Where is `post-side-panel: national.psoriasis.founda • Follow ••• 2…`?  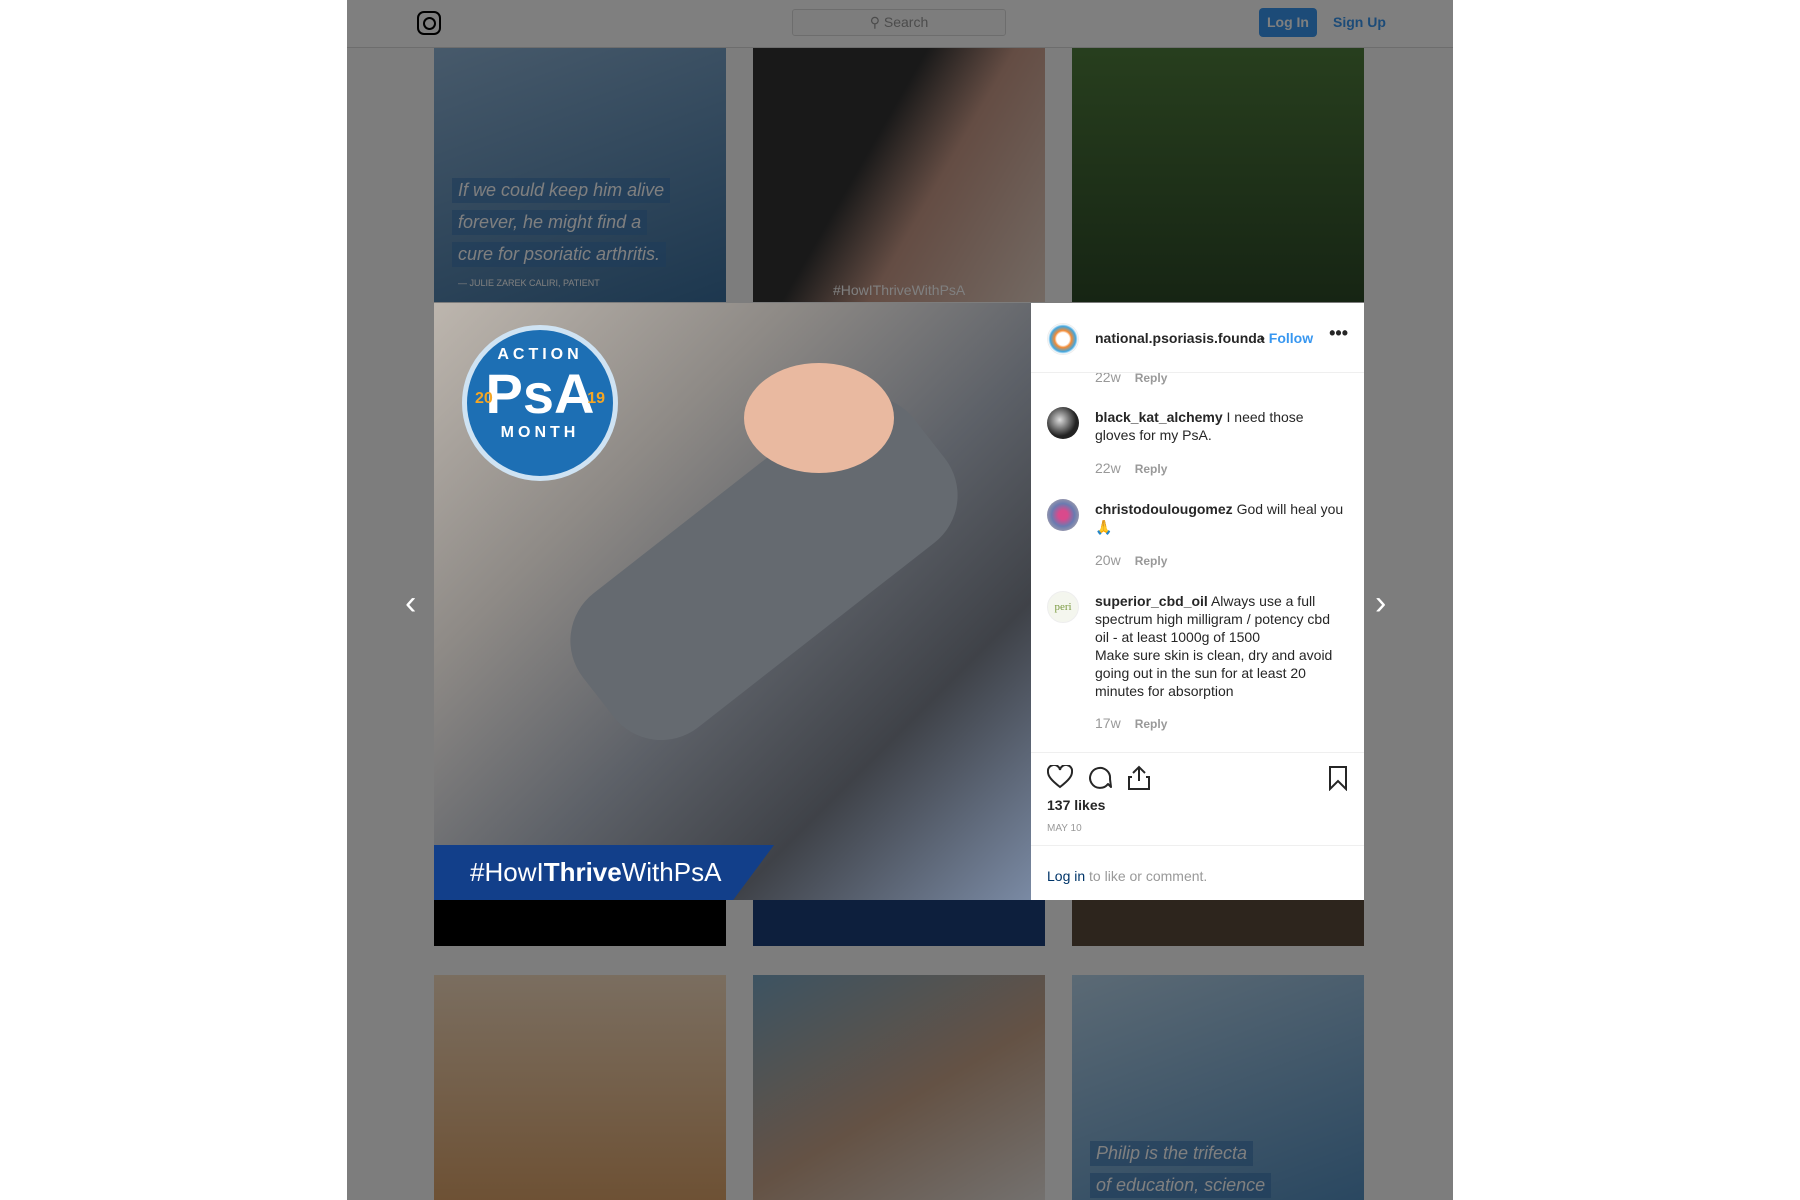
post-side-panel: national.psoriasis.founda • Follow ••• 2… is located at coordinates (1197, 601).